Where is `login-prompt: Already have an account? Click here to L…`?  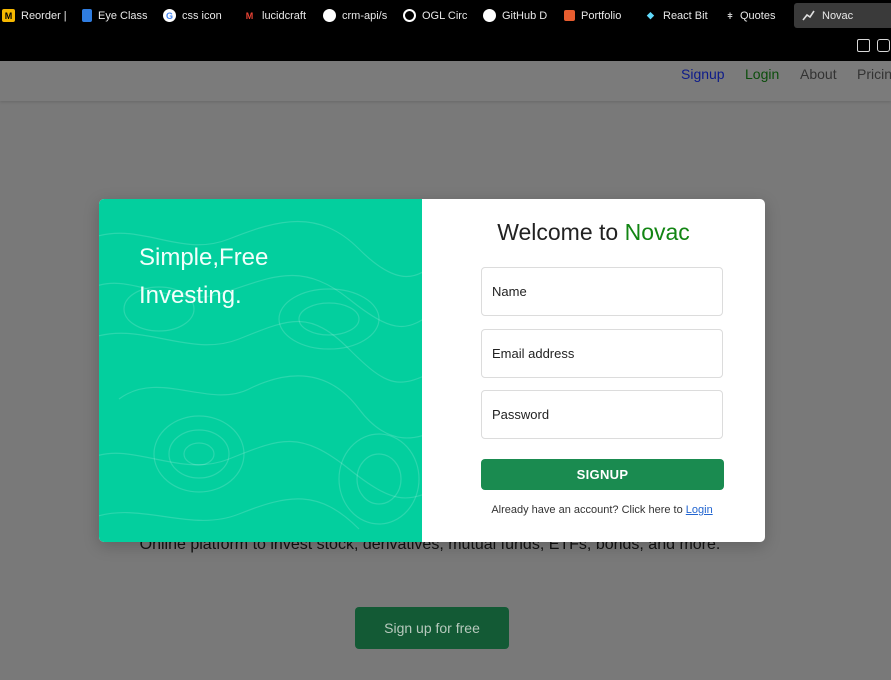 login-prompt: Already have an account? Click here to L… is located at coordinates (593, 510).